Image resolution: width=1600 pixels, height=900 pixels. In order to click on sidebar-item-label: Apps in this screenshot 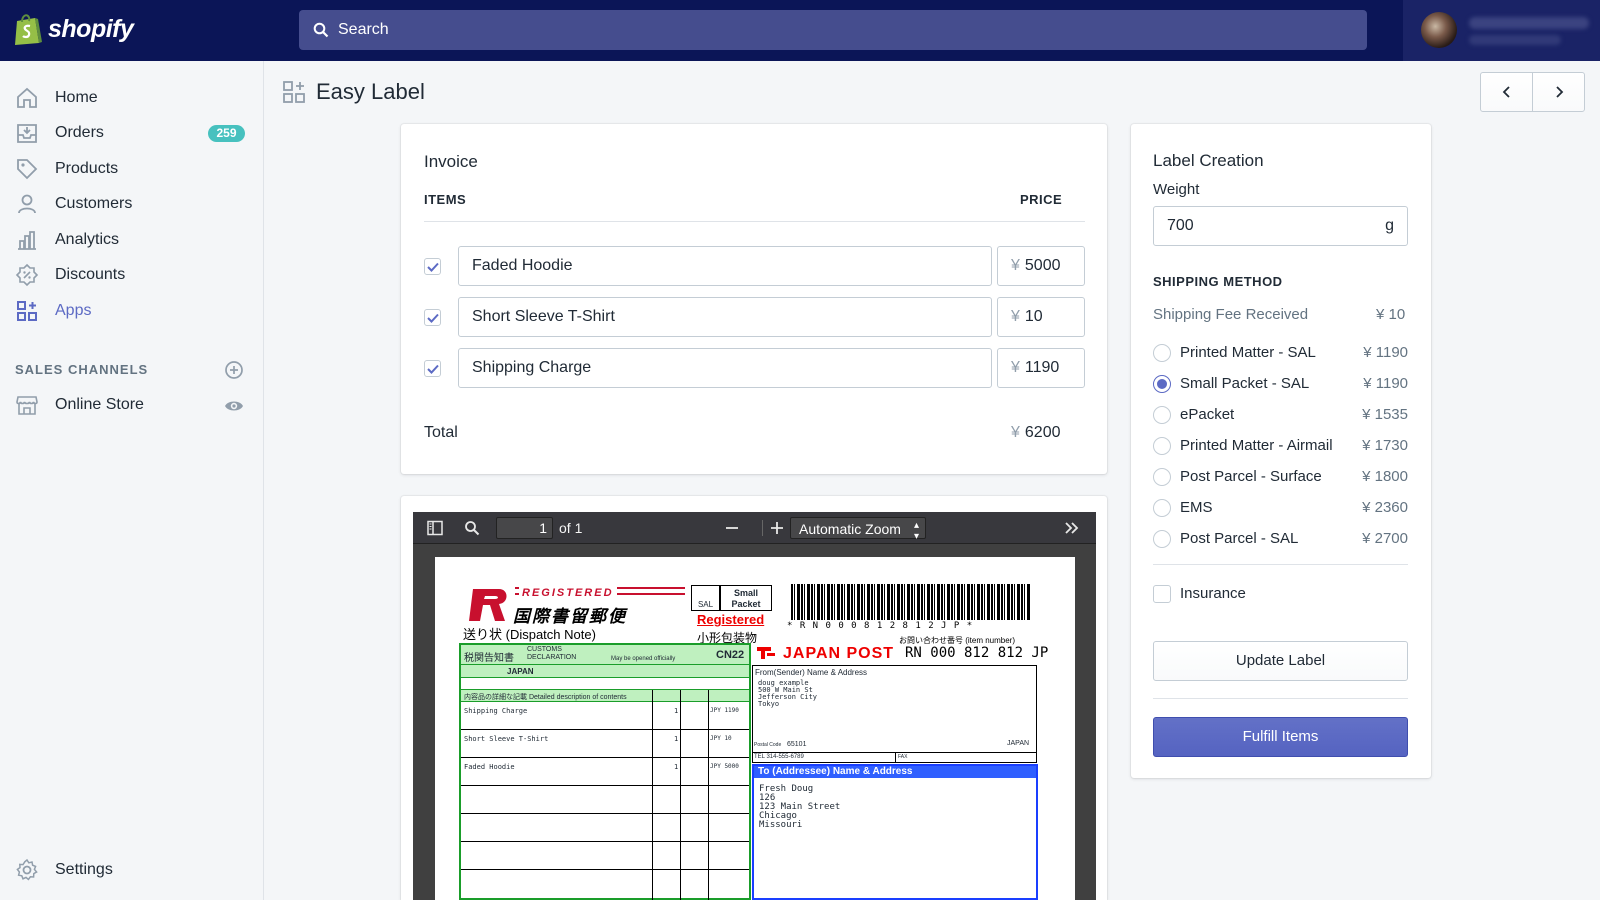, I will do `click(73, 310)`.